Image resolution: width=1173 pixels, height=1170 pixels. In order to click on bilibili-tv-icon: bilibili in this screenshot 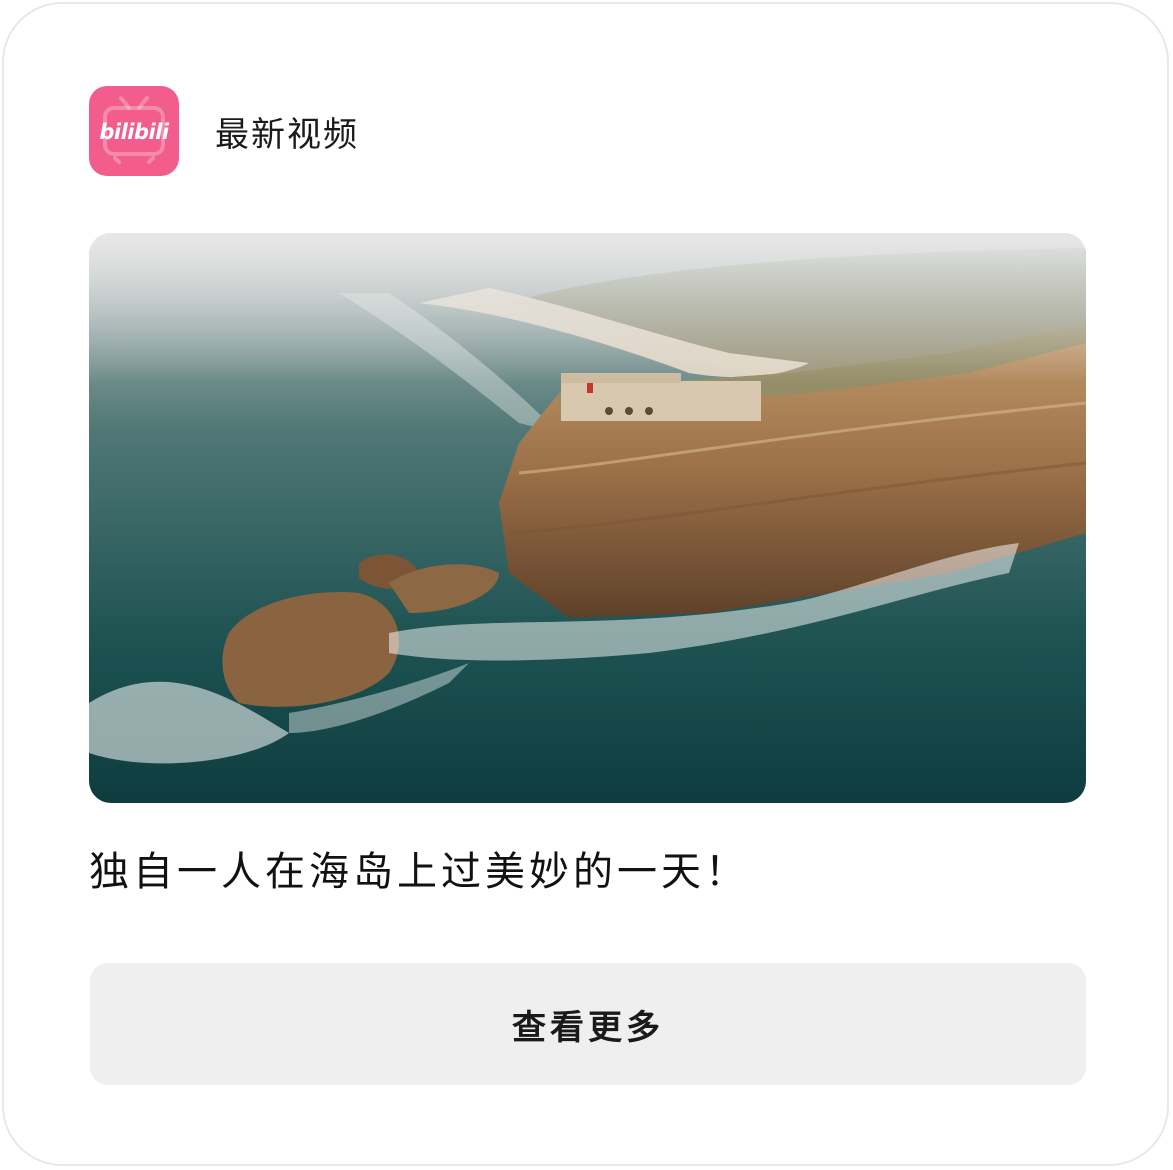, I will do `click(134, 130)`.